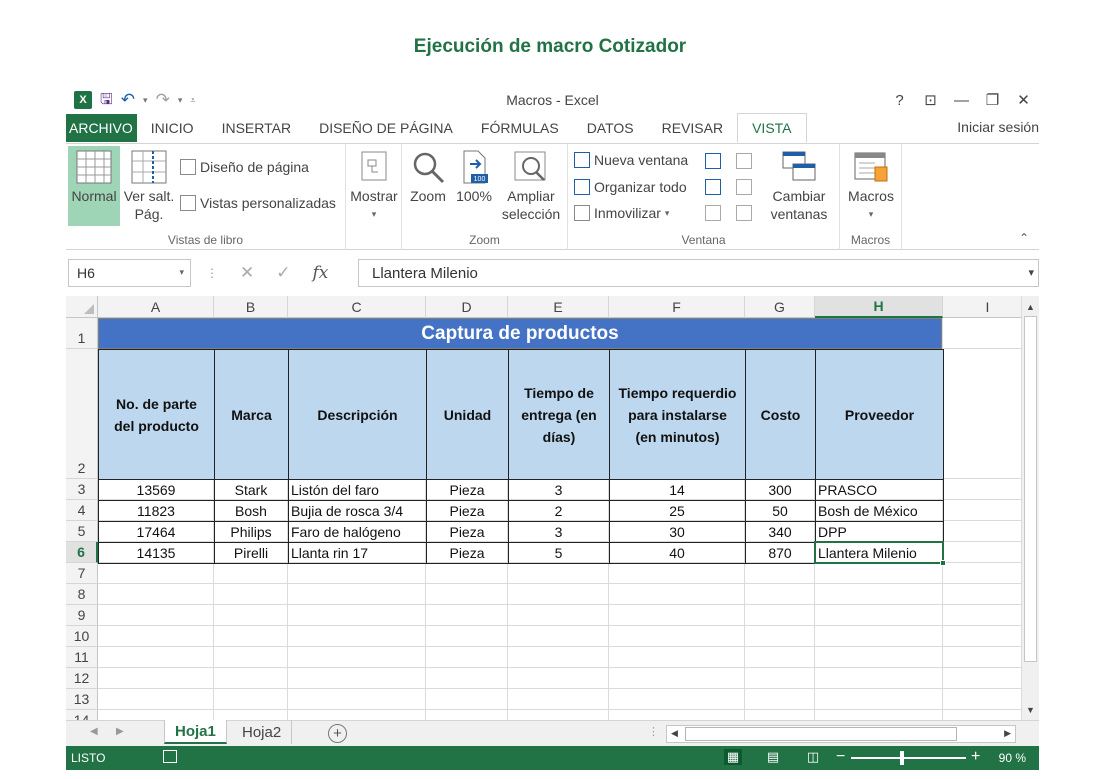 This screenshot has height=779, width=1100. What do you see at coordinates (94, 186) in the screenshot?
I see `normal-view-button: Normal` at bounding box center [94, 186].